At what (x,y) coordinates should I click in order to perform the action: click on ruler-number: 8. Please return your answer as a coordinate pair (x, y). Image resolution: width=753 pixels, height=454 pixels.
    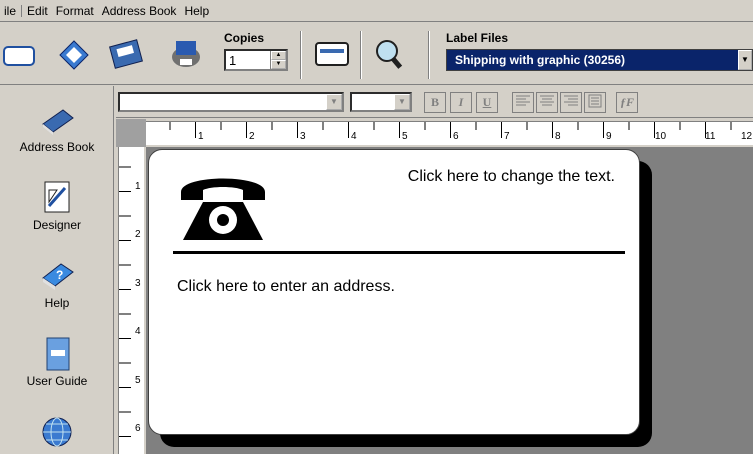
    Looking at the image, I should click on (558, 136).